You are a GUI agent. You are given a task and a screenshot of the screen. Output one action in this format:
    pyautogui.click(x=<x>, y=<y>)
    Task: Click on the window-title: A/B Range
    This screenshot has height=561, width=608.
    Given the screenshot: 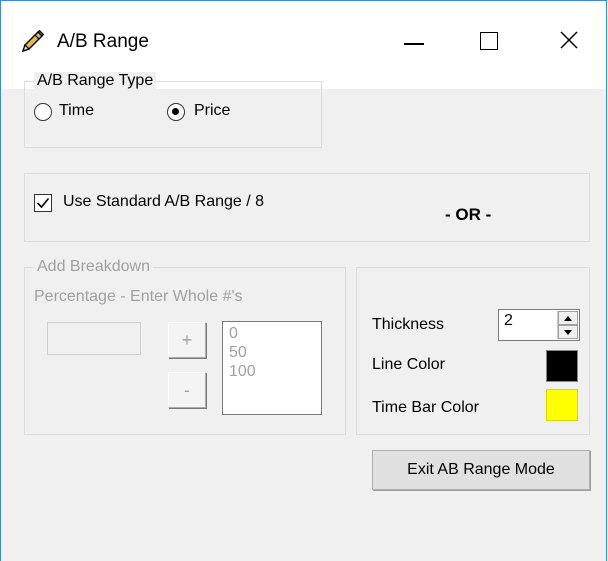 What is the action you would take?
    pyautogui.click(x=103, y=41)
    